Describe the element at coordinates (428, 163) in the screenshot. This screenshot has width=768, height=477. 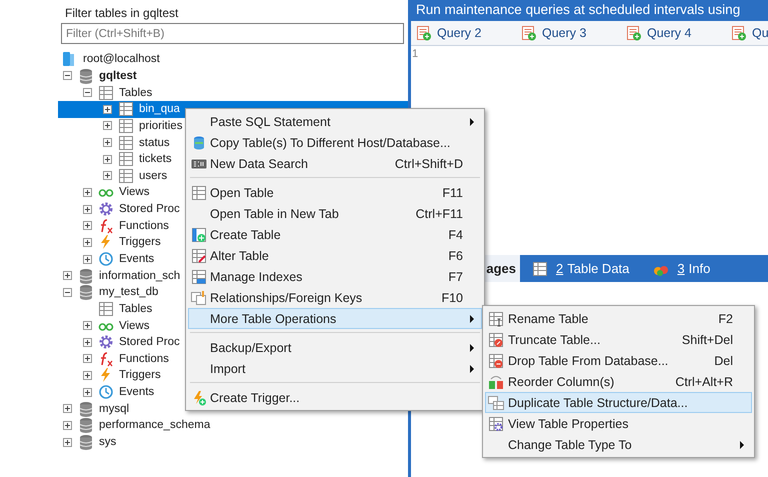
I see `shortcut-text: Ctrl+Shift+D` at that location.